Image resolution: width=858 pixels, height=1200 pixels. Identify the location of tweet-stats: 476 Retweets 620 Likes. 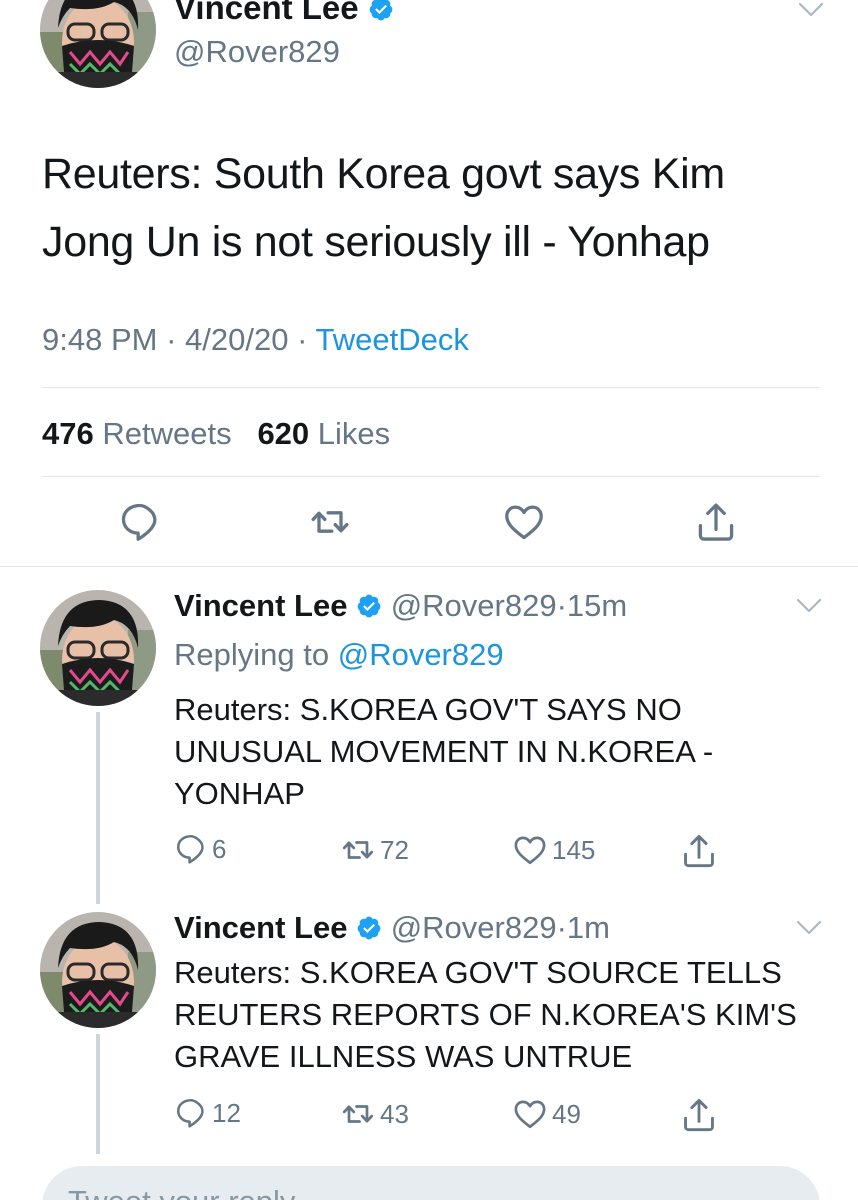
(216, 434).